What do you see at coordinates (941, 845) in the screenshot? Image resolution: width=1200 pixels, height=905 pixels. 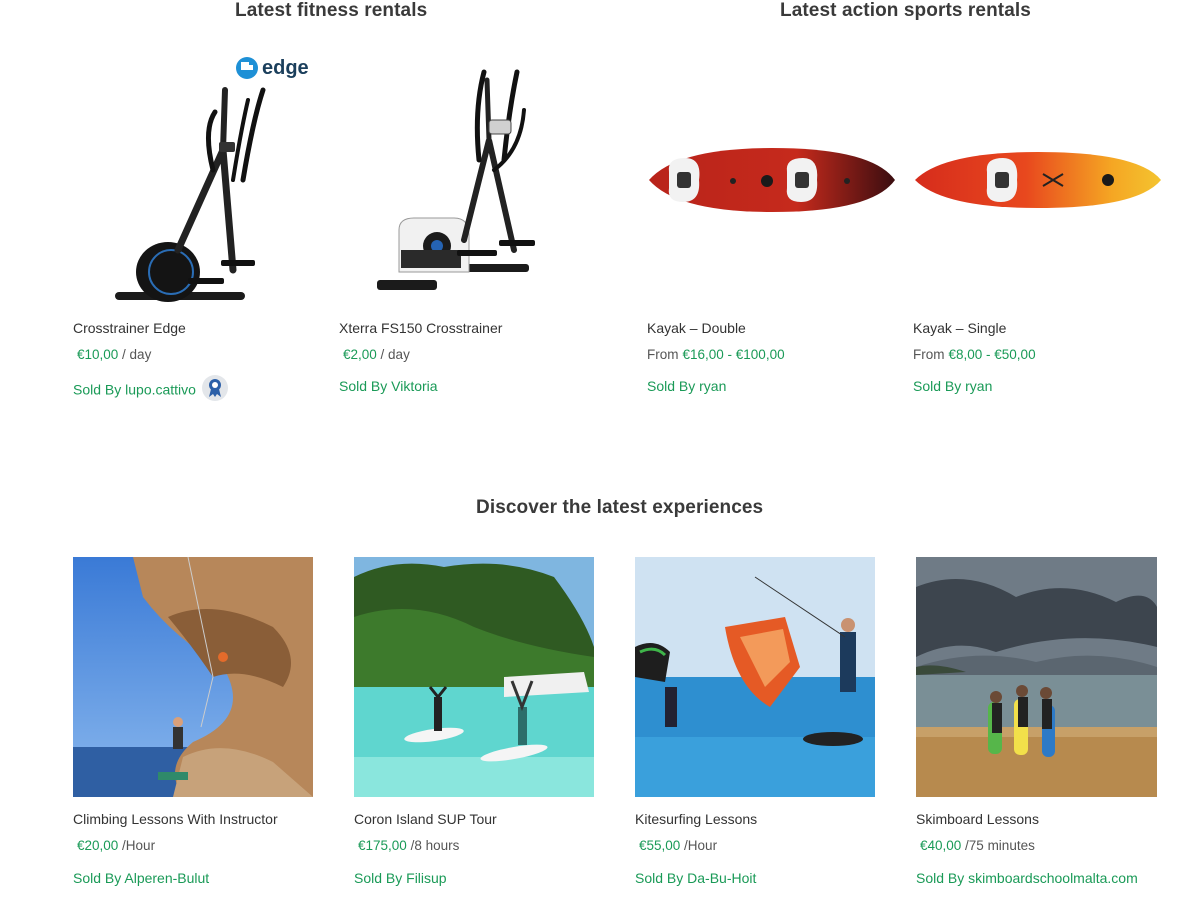 I see `price-amount: €40,00` at bounding box center [941, 845].